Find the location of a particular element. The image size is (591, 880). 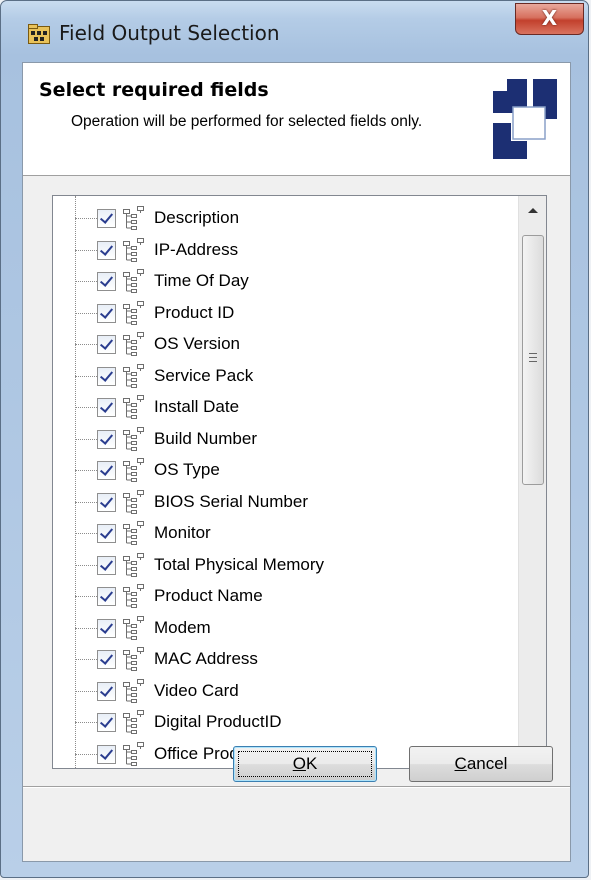

arrow-up-icon is located at coordinates (533, 210).